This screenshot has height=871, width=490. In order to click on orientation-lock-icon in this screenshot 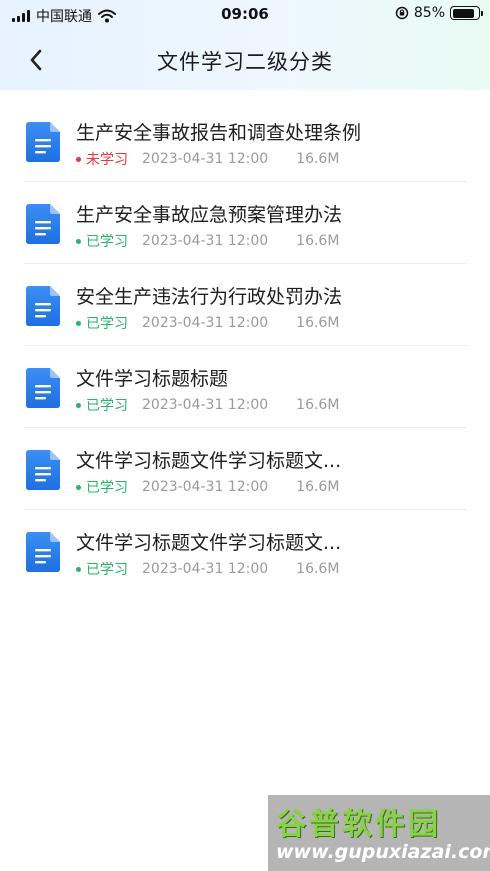, I will do `click(402, 13)`.